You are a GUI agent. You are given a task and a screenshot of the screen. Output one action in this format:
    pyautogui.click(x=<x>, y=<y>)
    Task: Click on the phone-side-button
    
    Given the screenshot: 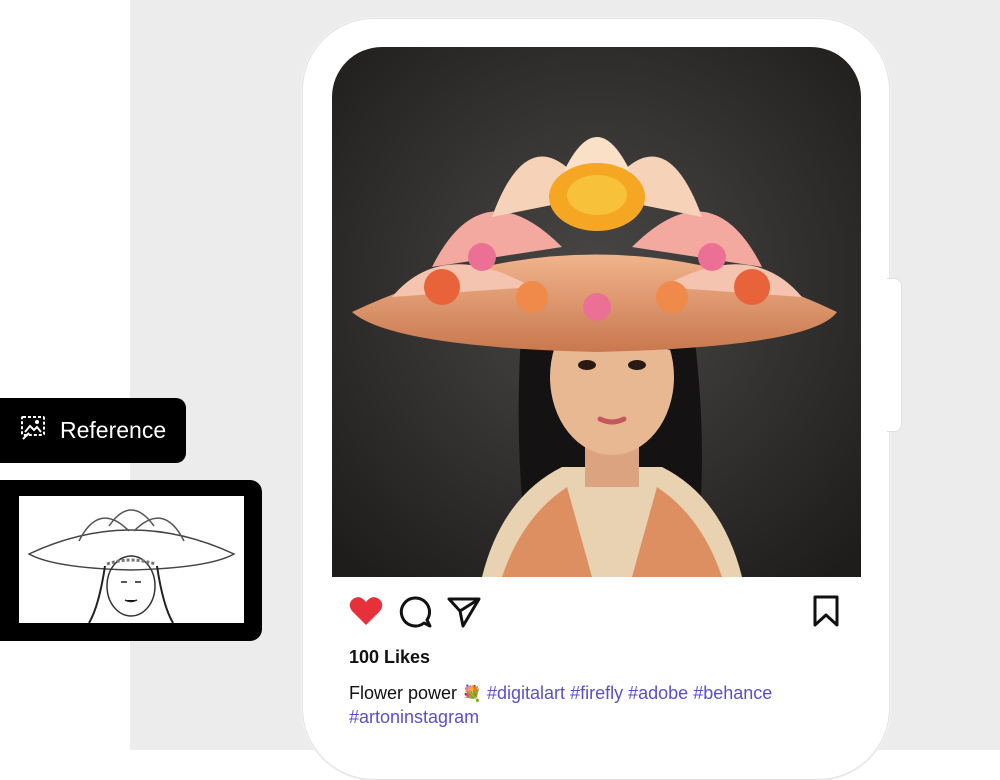 What is the action you would take?
    pyautogui.click(x=894, y=355)
    